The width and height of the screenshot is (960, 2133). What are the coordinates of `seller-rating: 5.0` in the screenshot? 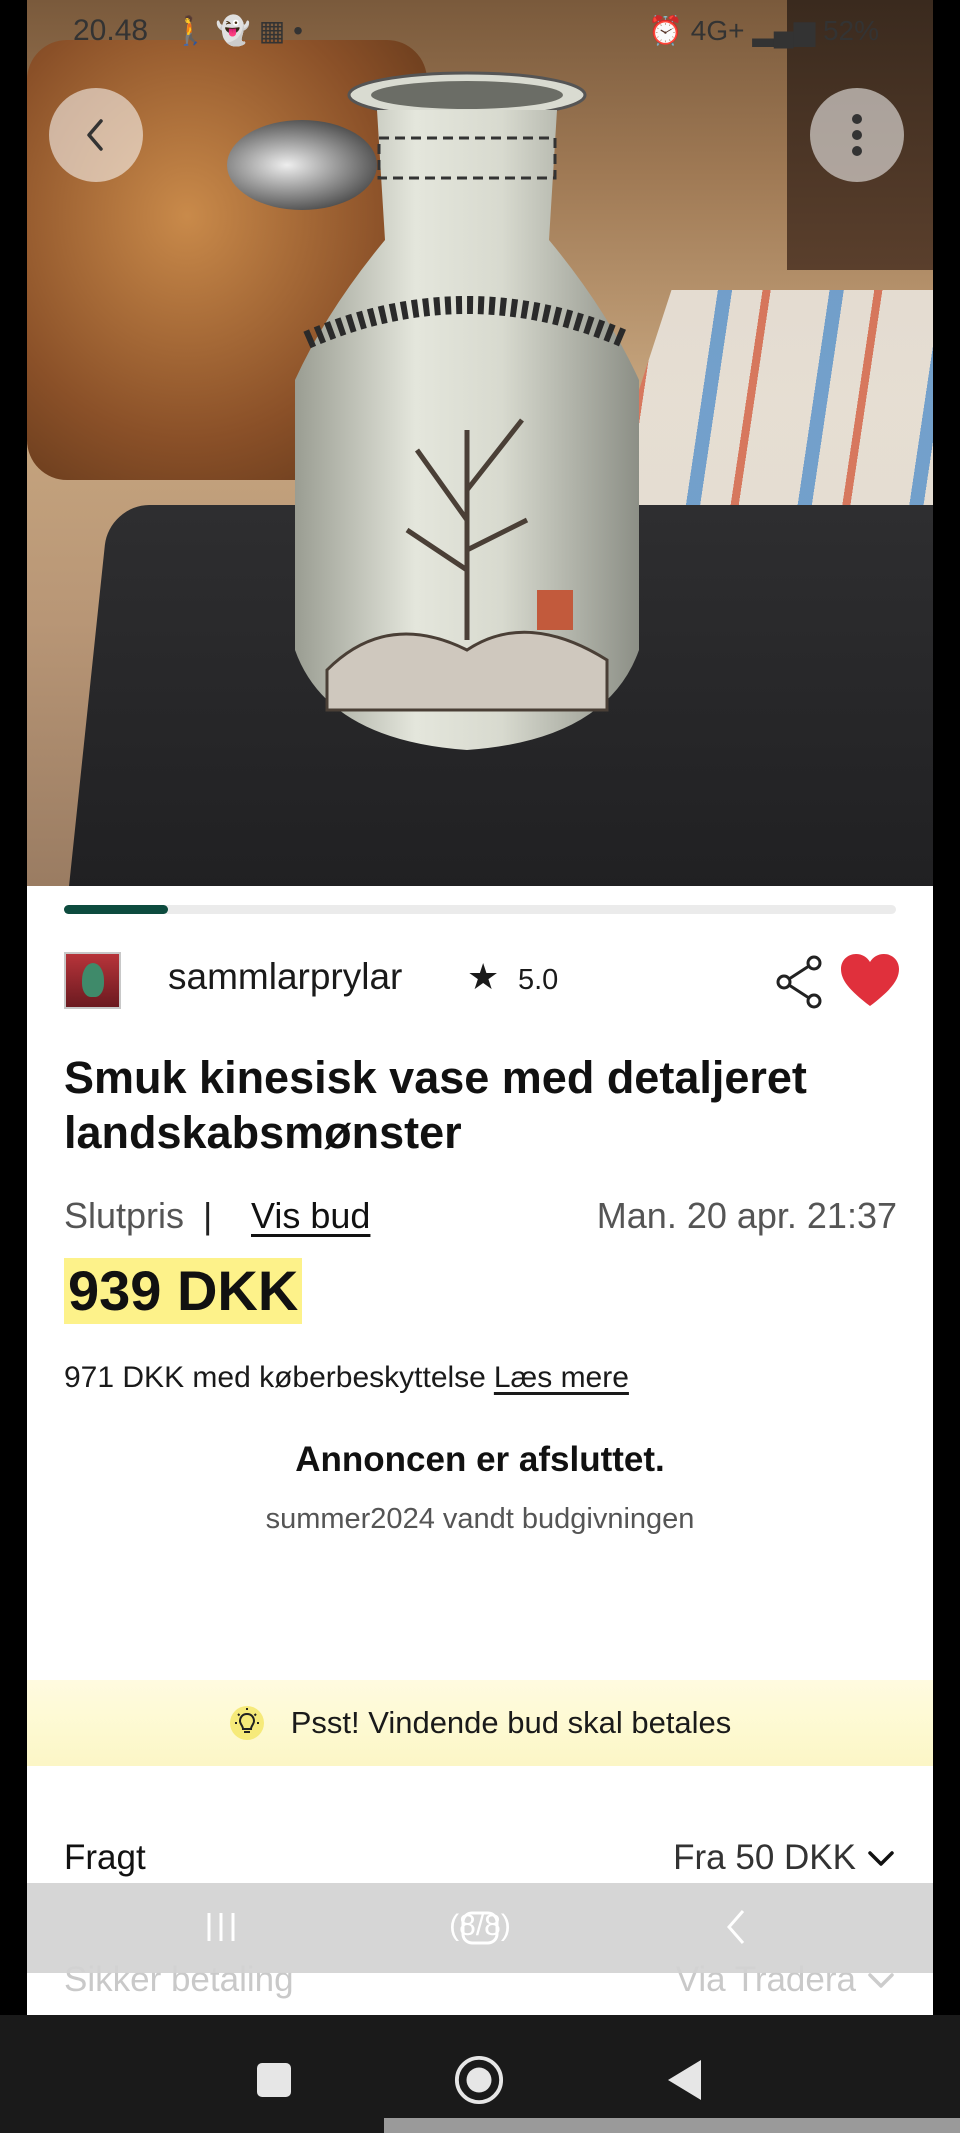 It's located at (538, 980).